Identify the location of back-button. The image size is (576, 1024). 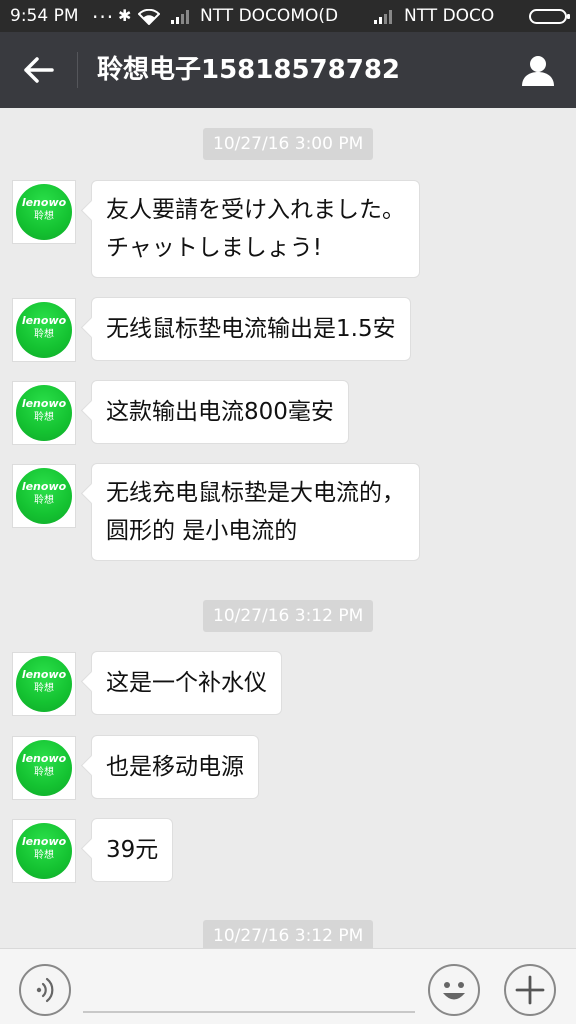
(40, 70).